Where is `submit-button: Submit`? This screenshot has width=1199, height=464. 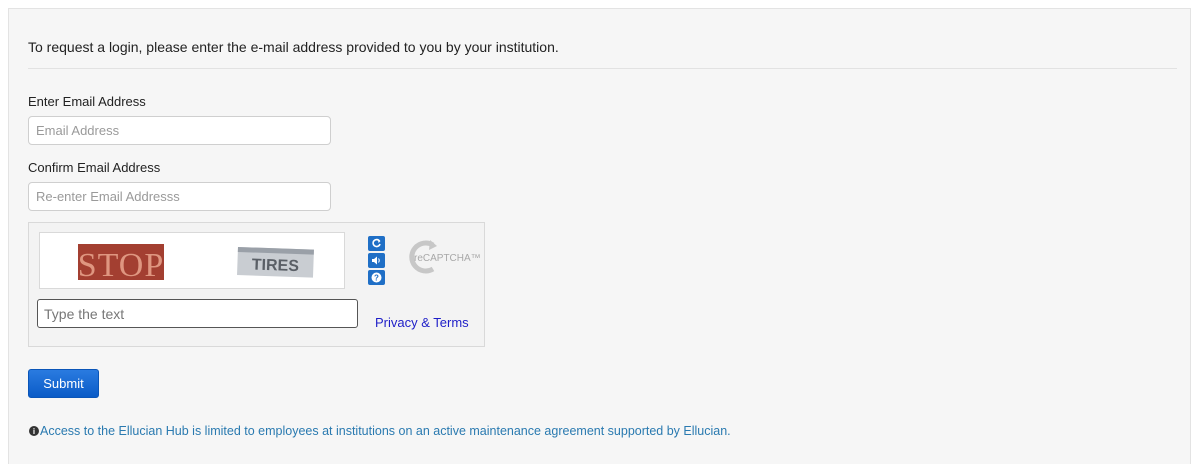 submit-button: Submit is located at coordinates (63, 383).